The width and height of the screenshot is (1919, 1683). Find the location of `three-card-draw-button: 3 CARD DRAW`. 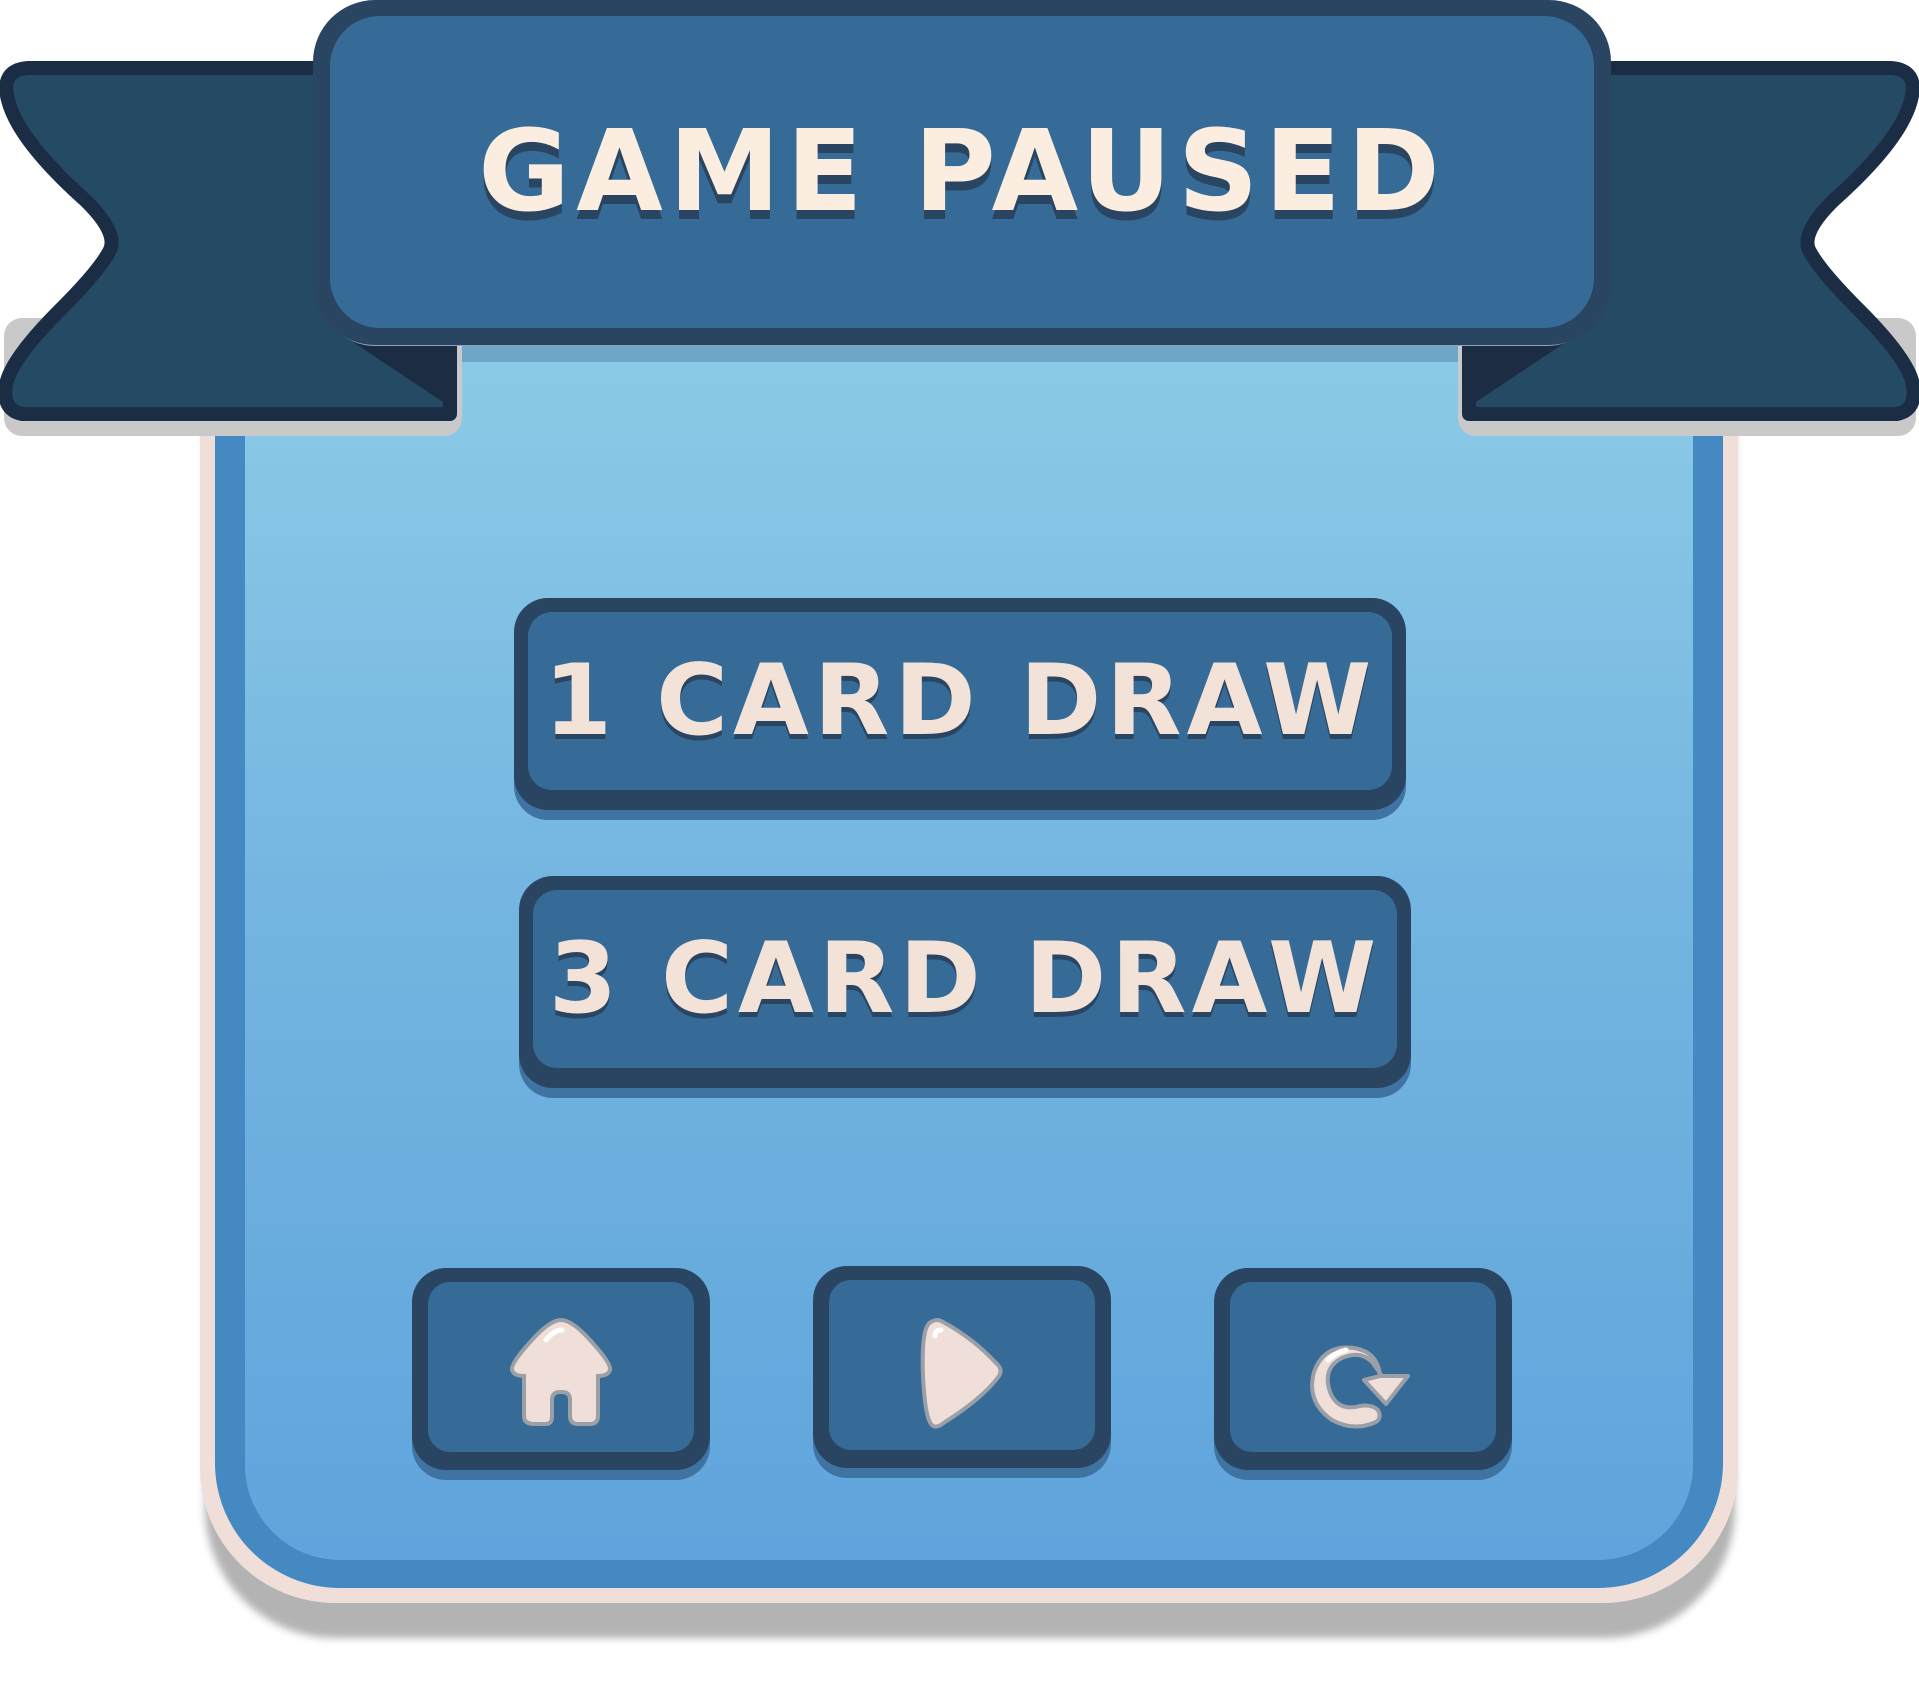

three-card-draw-button: 3 CARD DRAW is located at coordinates (965, 982).